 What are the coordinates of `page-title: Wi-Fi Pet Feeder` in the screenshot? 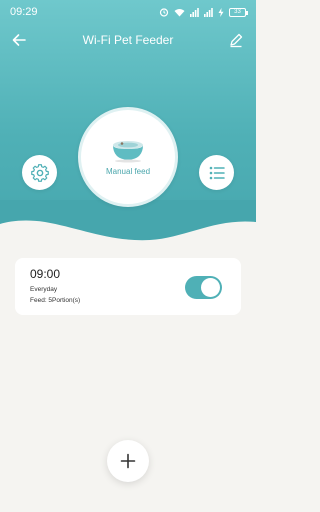 It's located at (128, 40).